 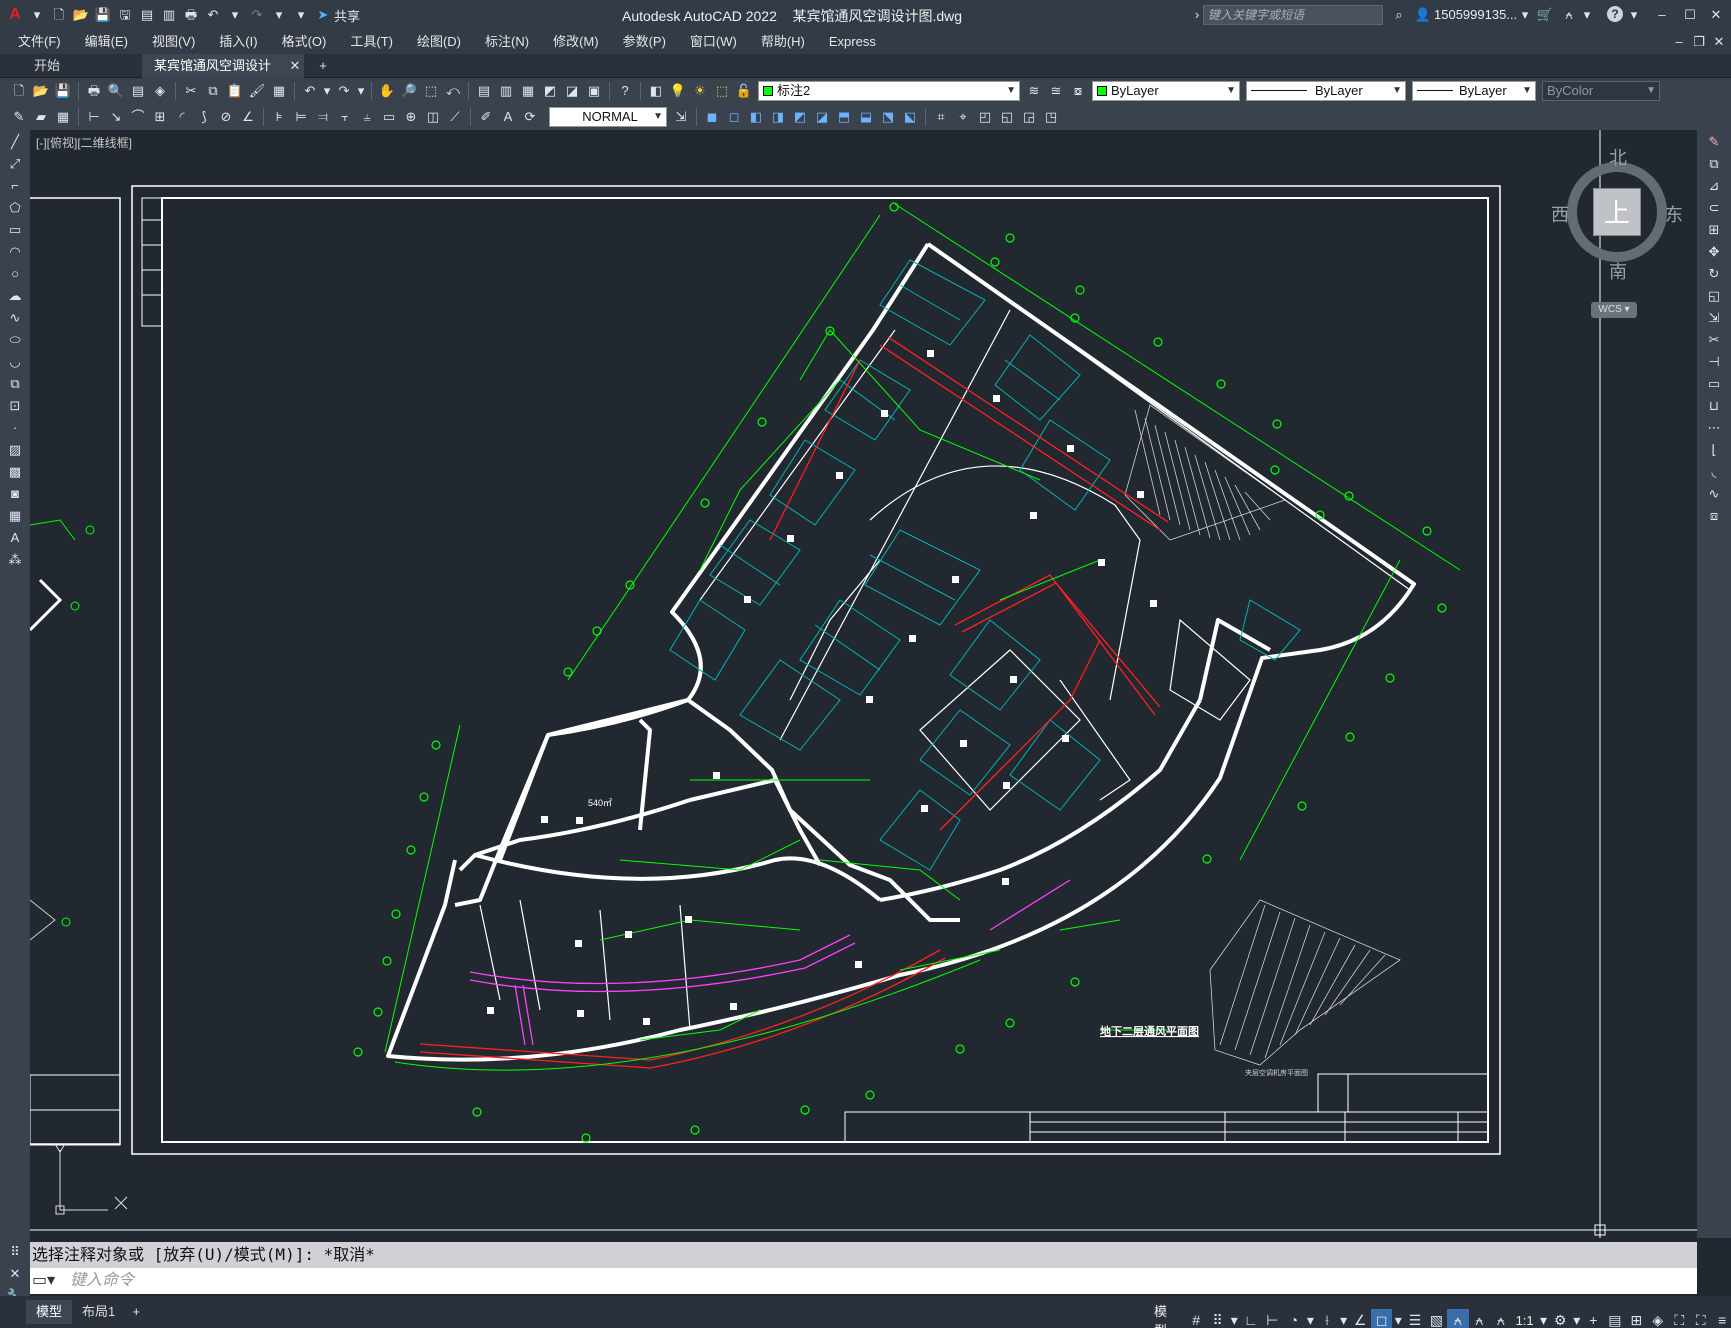 What do you see at coordinates (744, 91) in the screenshot?
I see `layer-lock-icon: 🔓` at bounding box center [744, 91].